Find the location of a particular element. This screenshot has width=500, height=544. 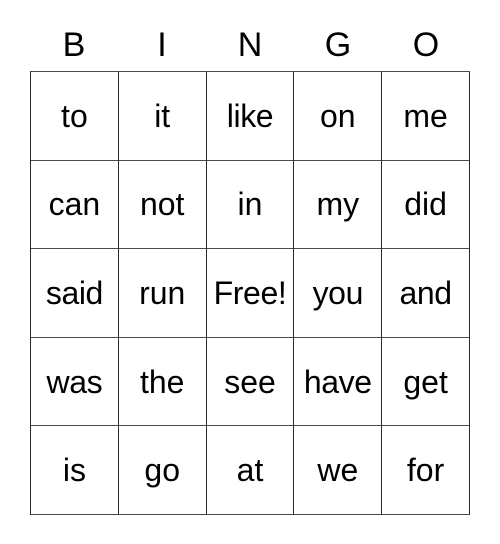

bingo-cell-label: for is located at coordinates (425, 470).